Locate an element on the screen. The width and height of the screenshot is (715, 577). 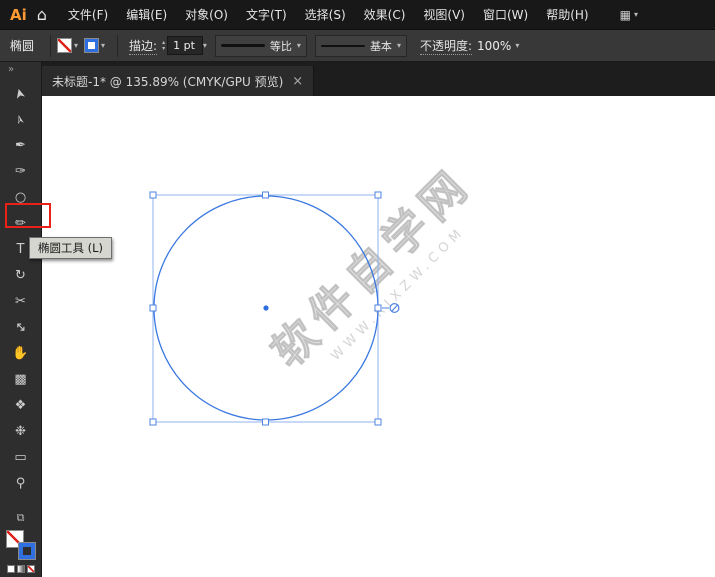
stroke-color-control: ▾ is located at coordinates (94, 45).